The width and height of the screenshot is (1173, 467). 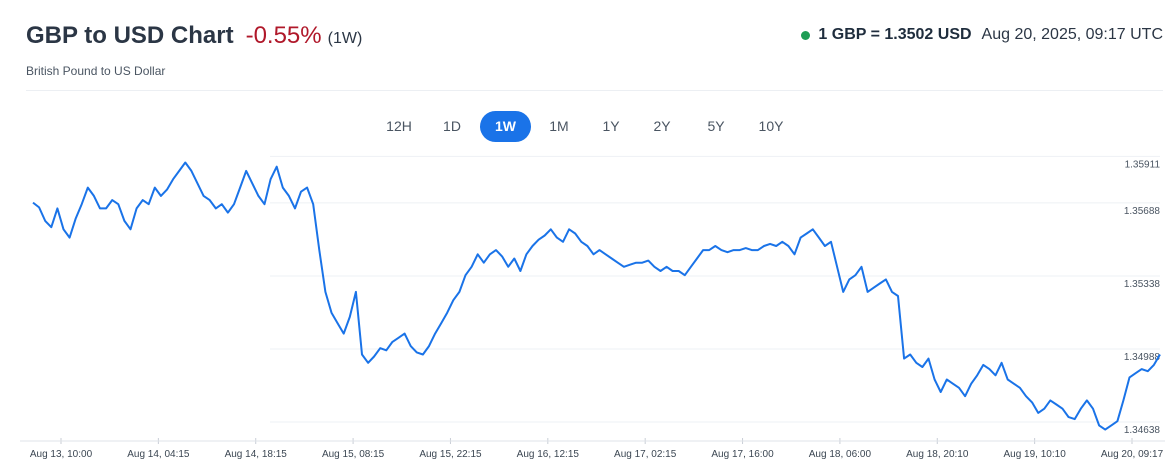 I want to click on x-tick-label: Aug 15, 08:15, so click(x=353, y=454).